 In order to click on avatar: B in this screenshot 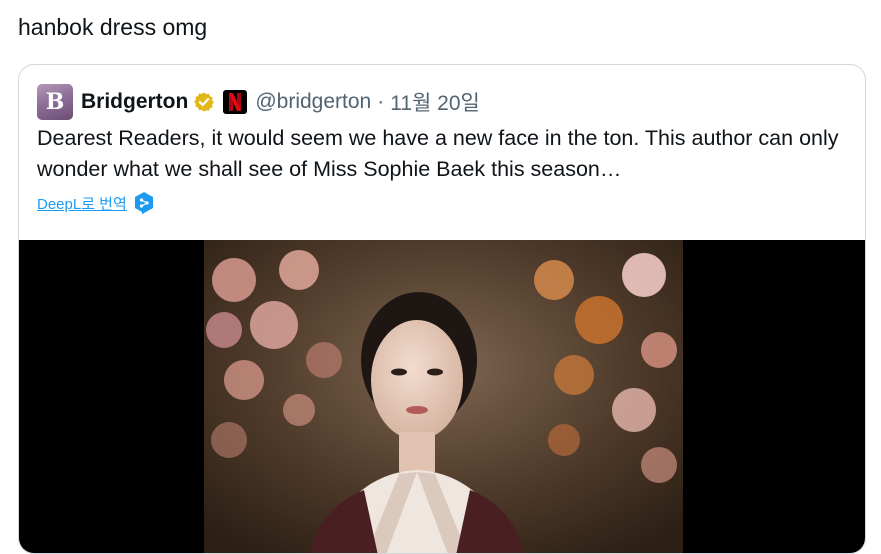, I will do `click(55, 102)`.